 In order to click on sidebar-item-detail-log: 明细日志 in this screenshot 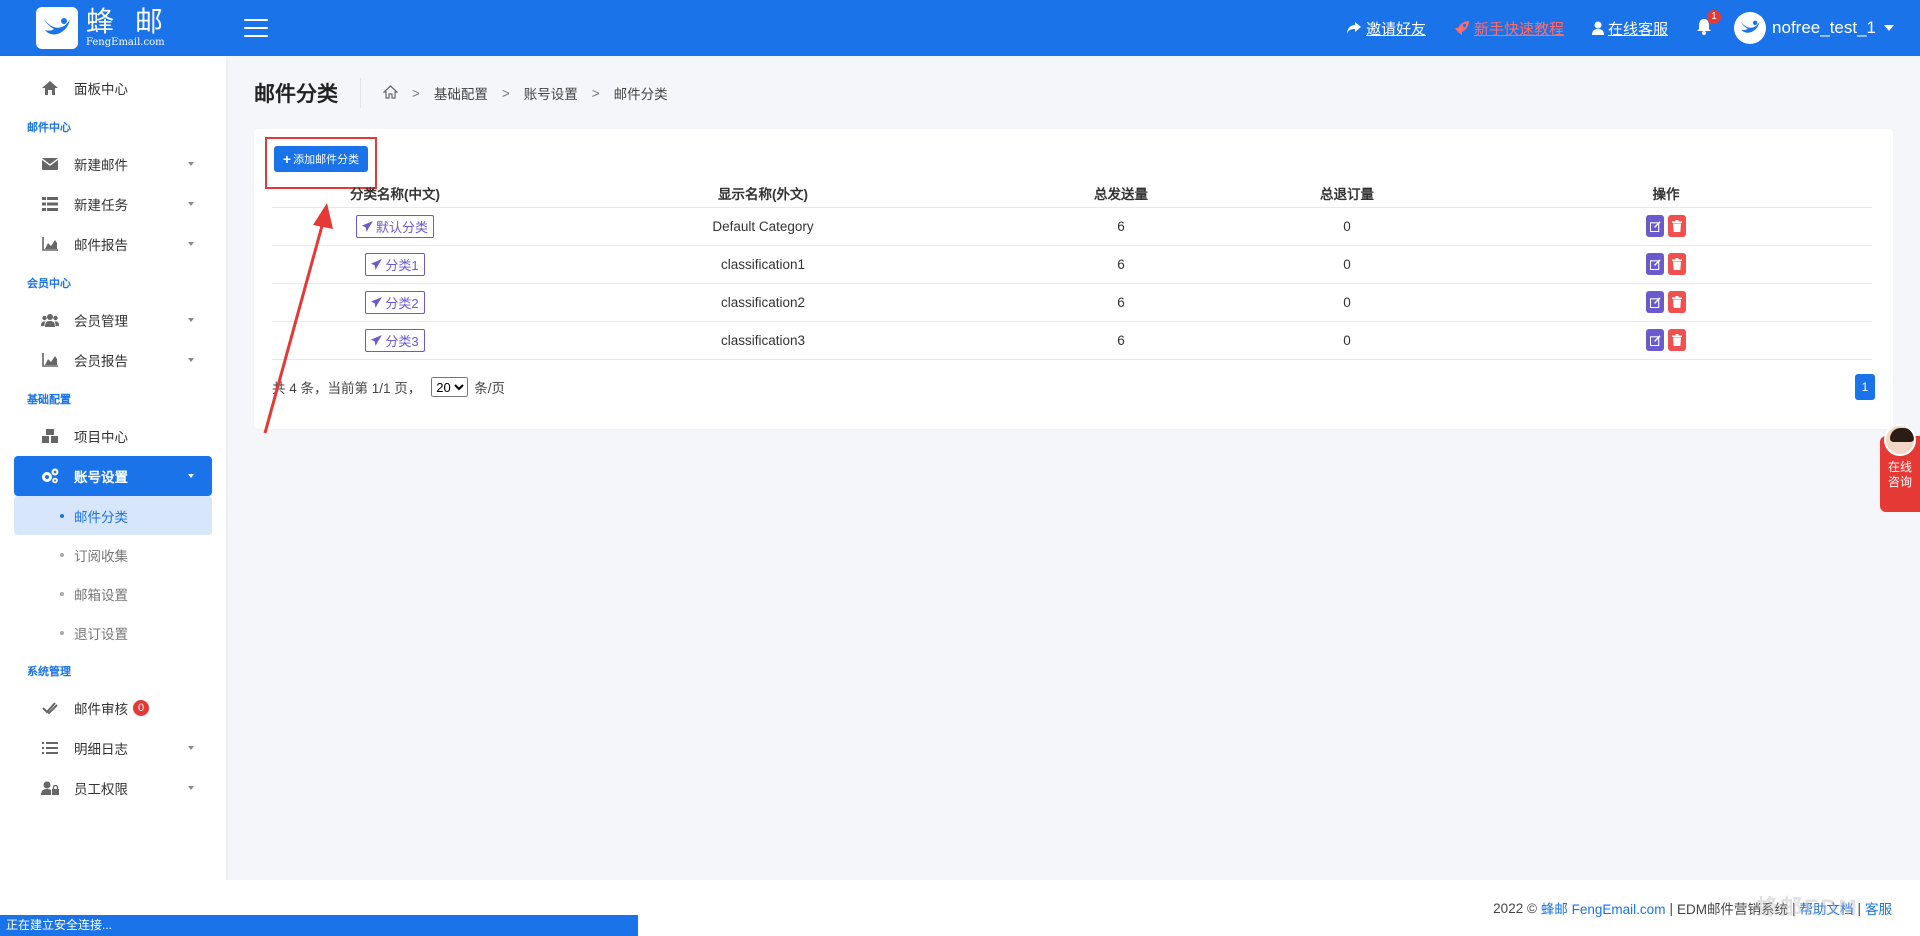, I will do `click(113, 748)`.